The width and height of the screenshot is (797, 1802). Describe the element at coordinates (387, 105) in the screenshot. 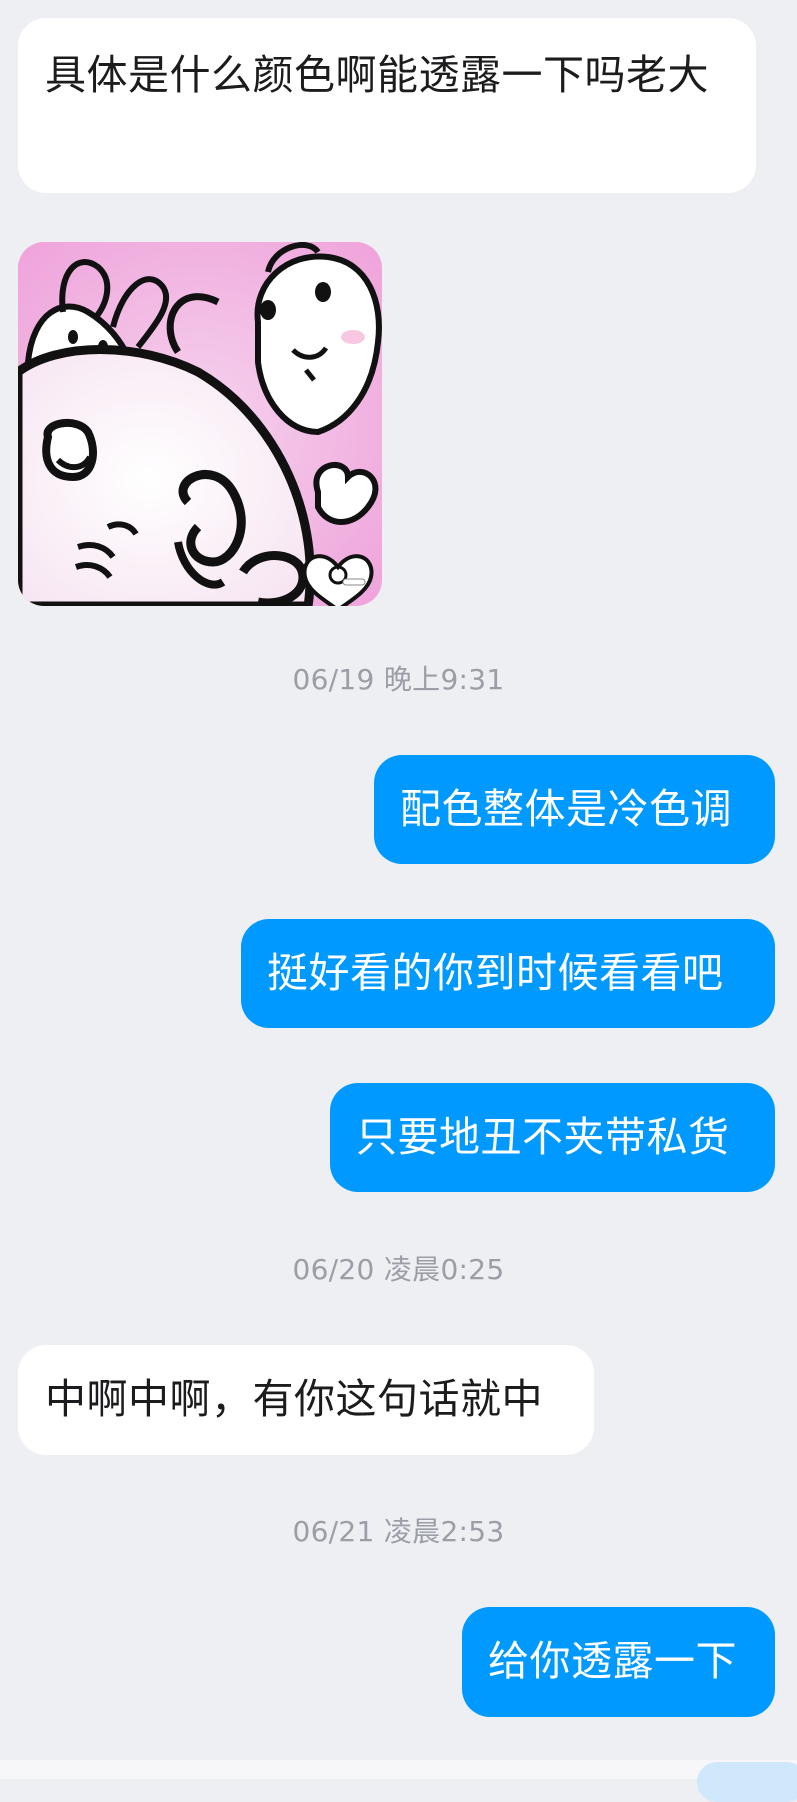

I see `incoming-message-bubble: 具体是什么颜色啊能透露一下吗老大` at that location.